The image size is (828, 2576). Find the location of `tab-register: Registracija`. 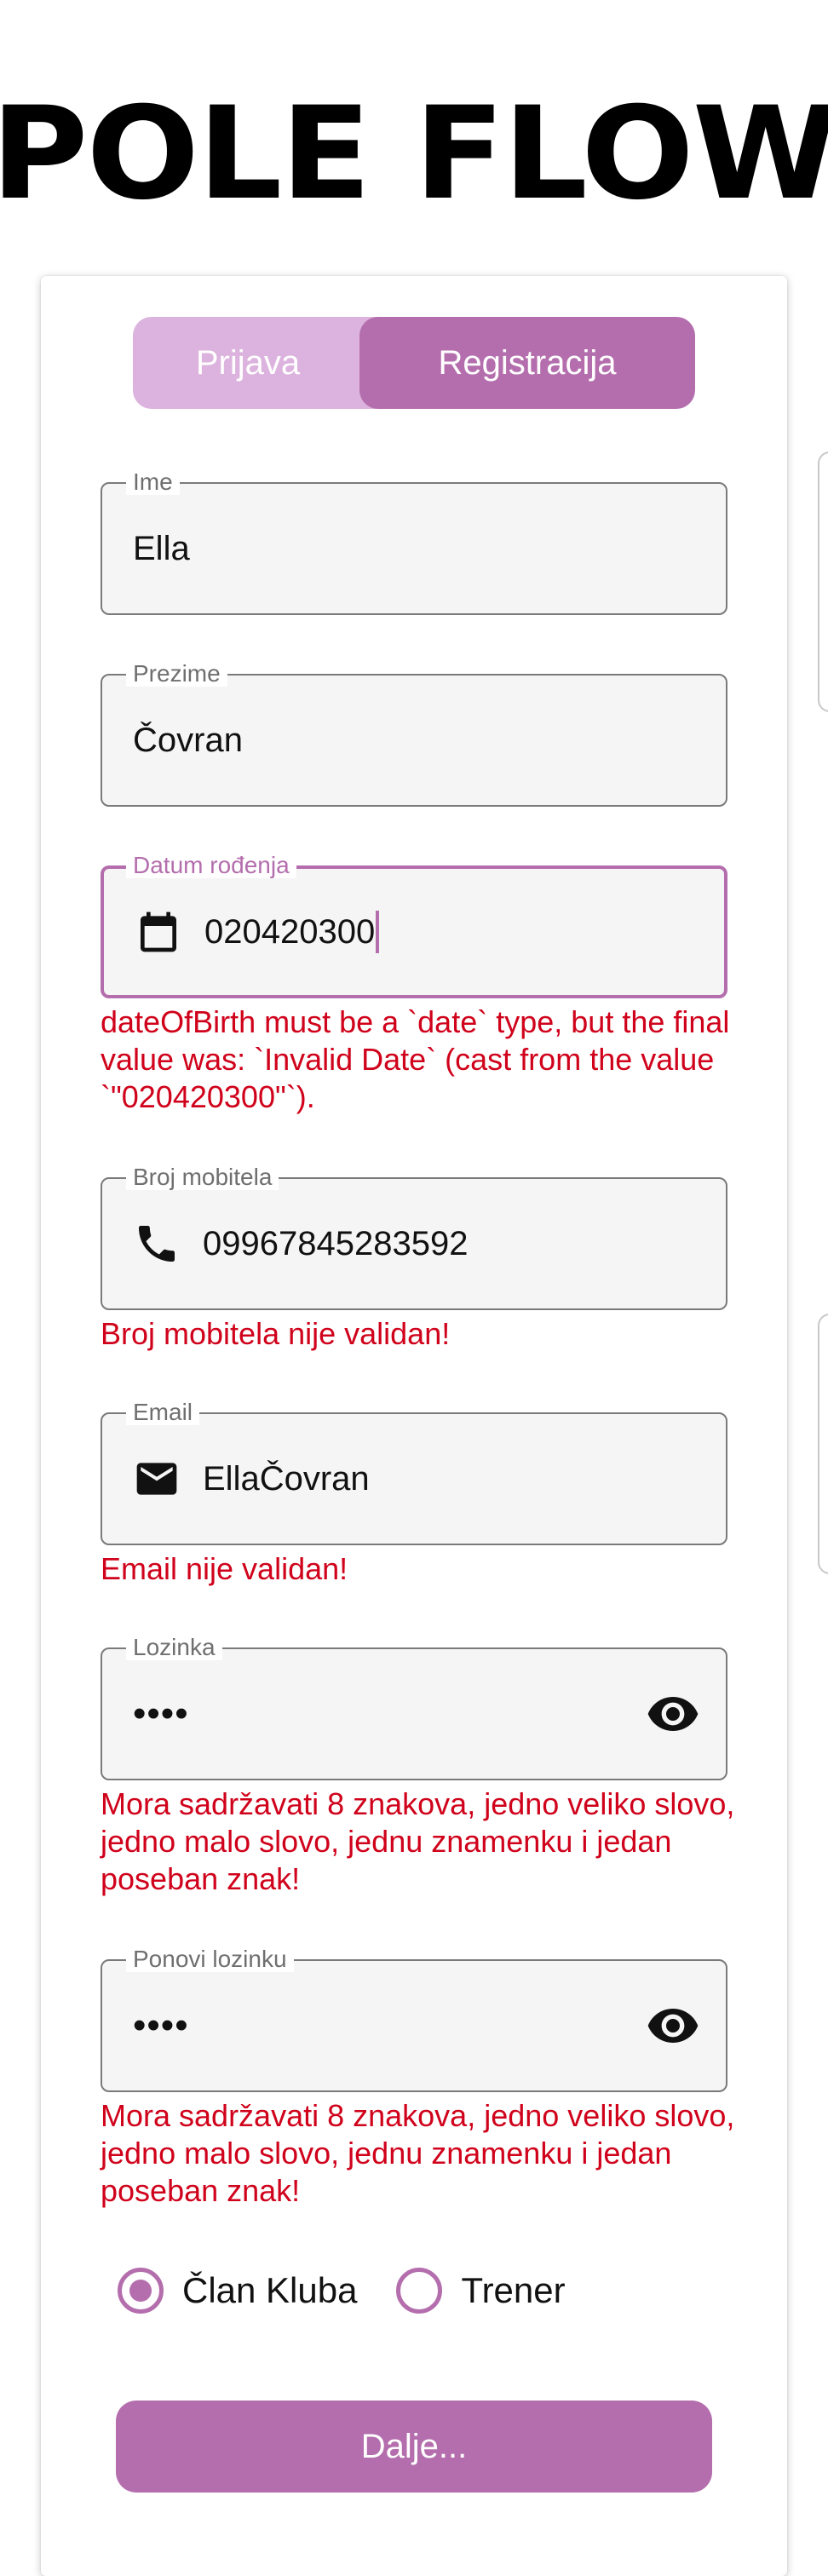

tab-register: Registracija is located at coordinates (527, 363).